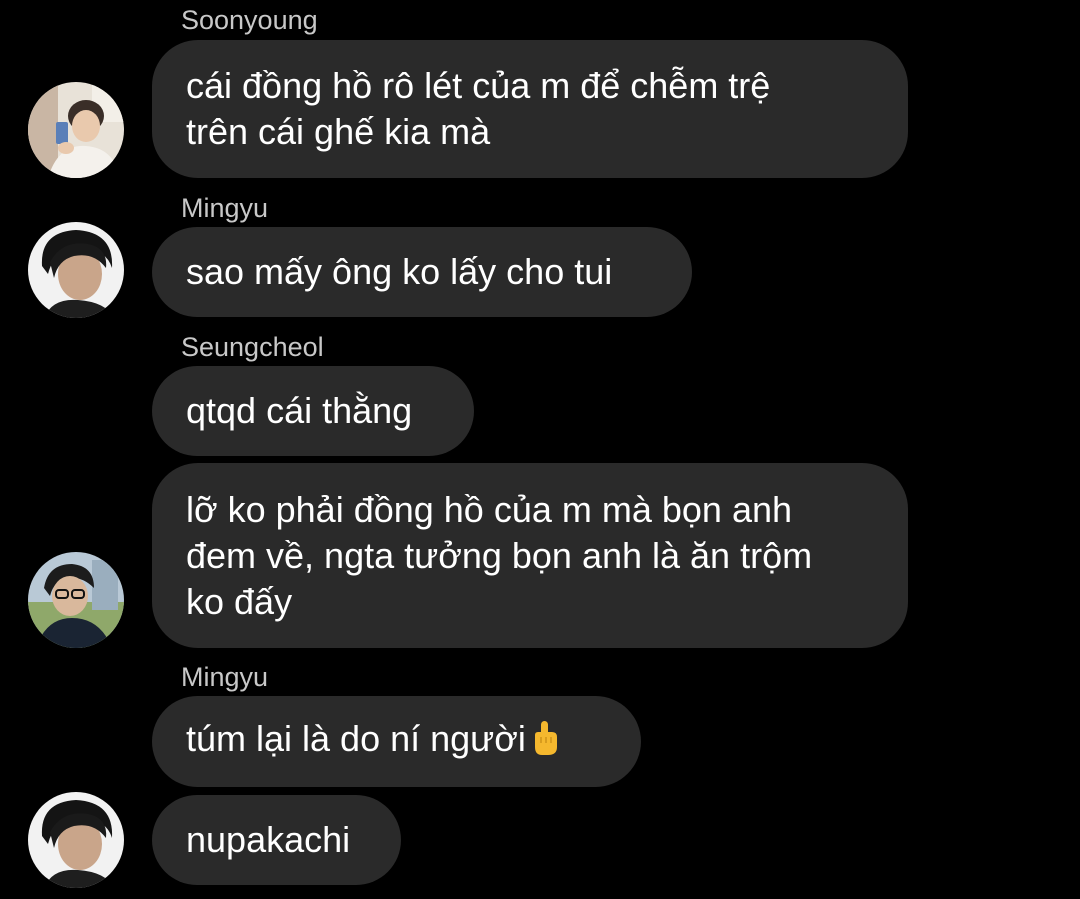  I want to click on profile-photo-mingyu, so click(76, 270).